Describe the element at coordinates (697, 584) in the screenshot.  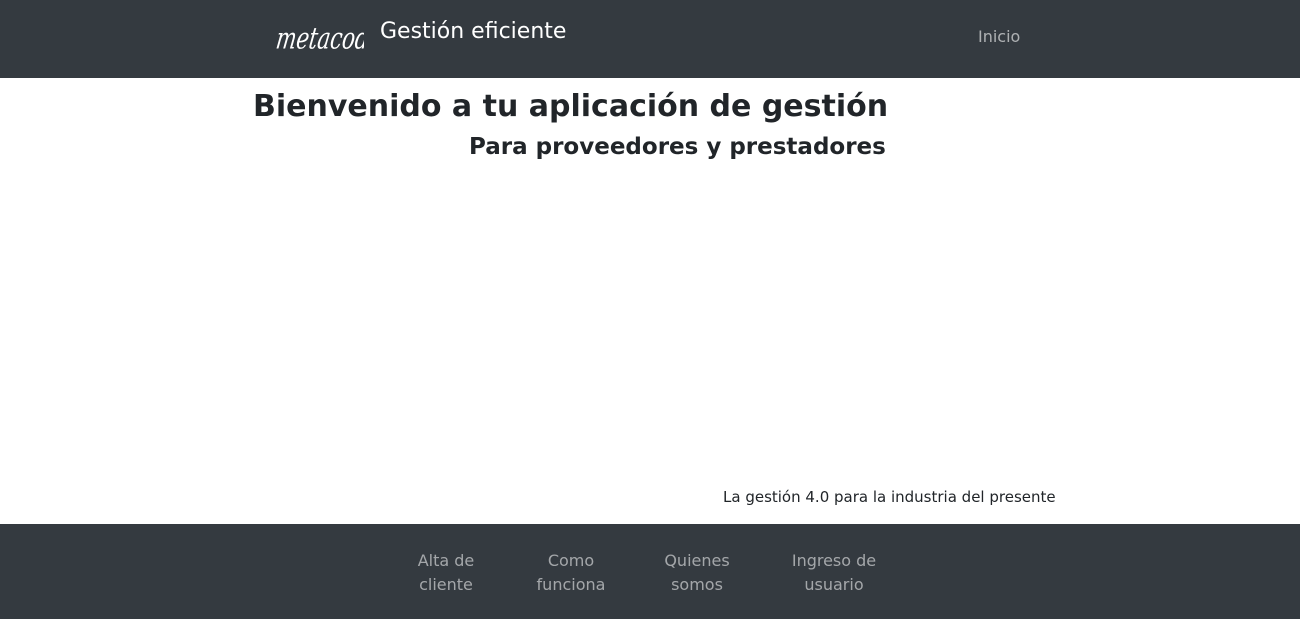
I see `footer-link-line: somos` at that location.